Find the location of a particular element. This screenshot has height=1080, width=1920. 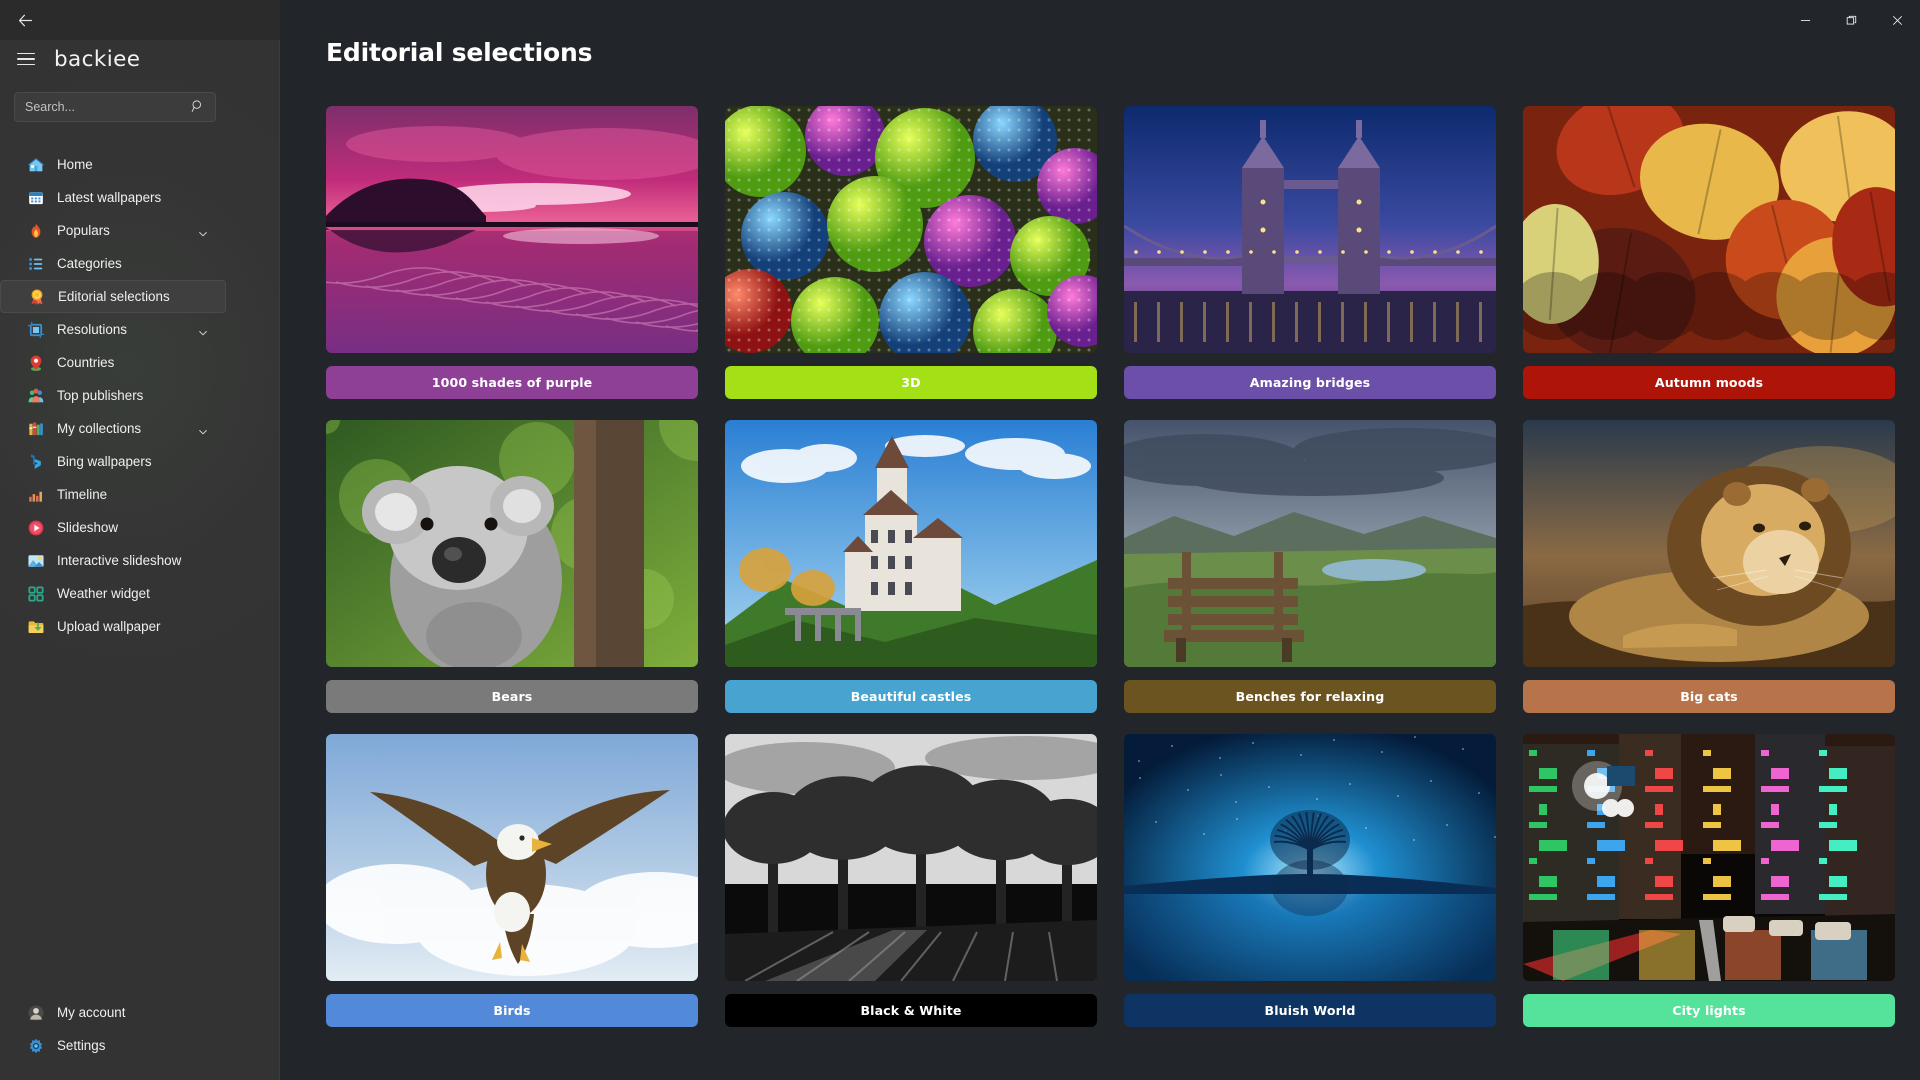

category-card-autumn-moods: Autumn moods is located at coordinates (1709, 252).